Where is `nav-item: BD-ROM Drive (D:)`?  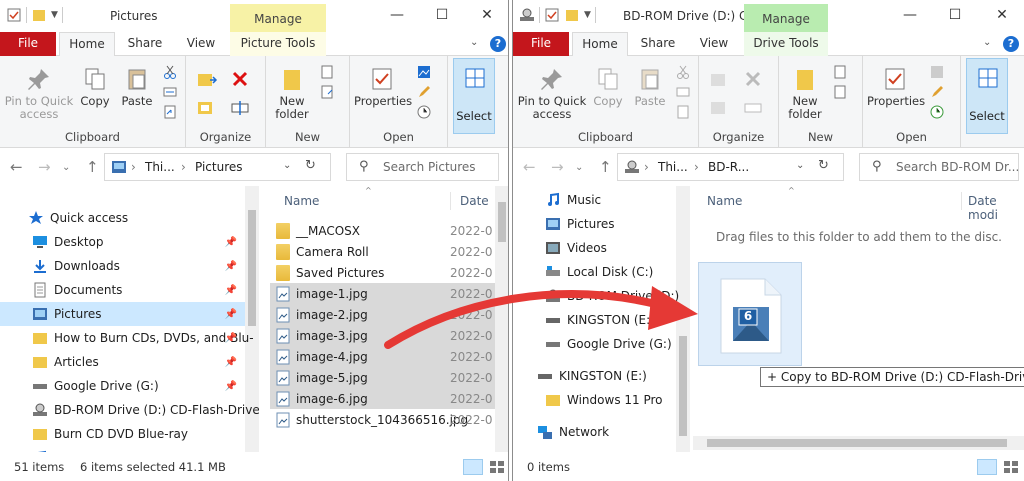 nav-item: BD-ROM Drive (D:) is located at coordinates (596, 296).